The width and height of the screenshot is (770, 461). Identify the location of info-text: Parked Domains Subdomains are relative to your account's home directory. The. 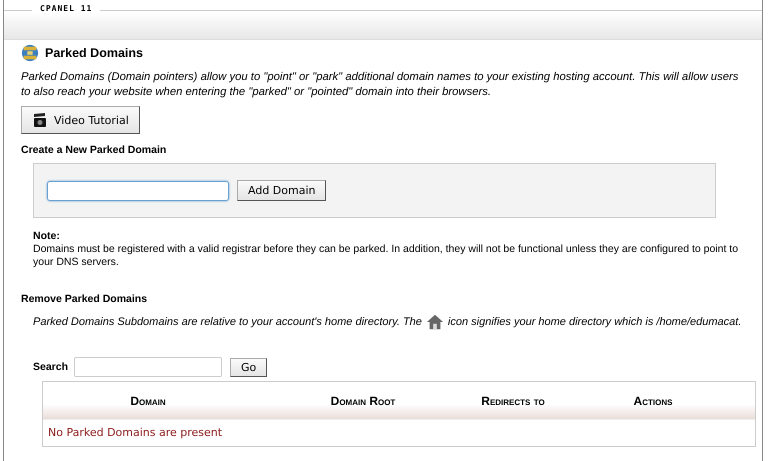
(227, 322).